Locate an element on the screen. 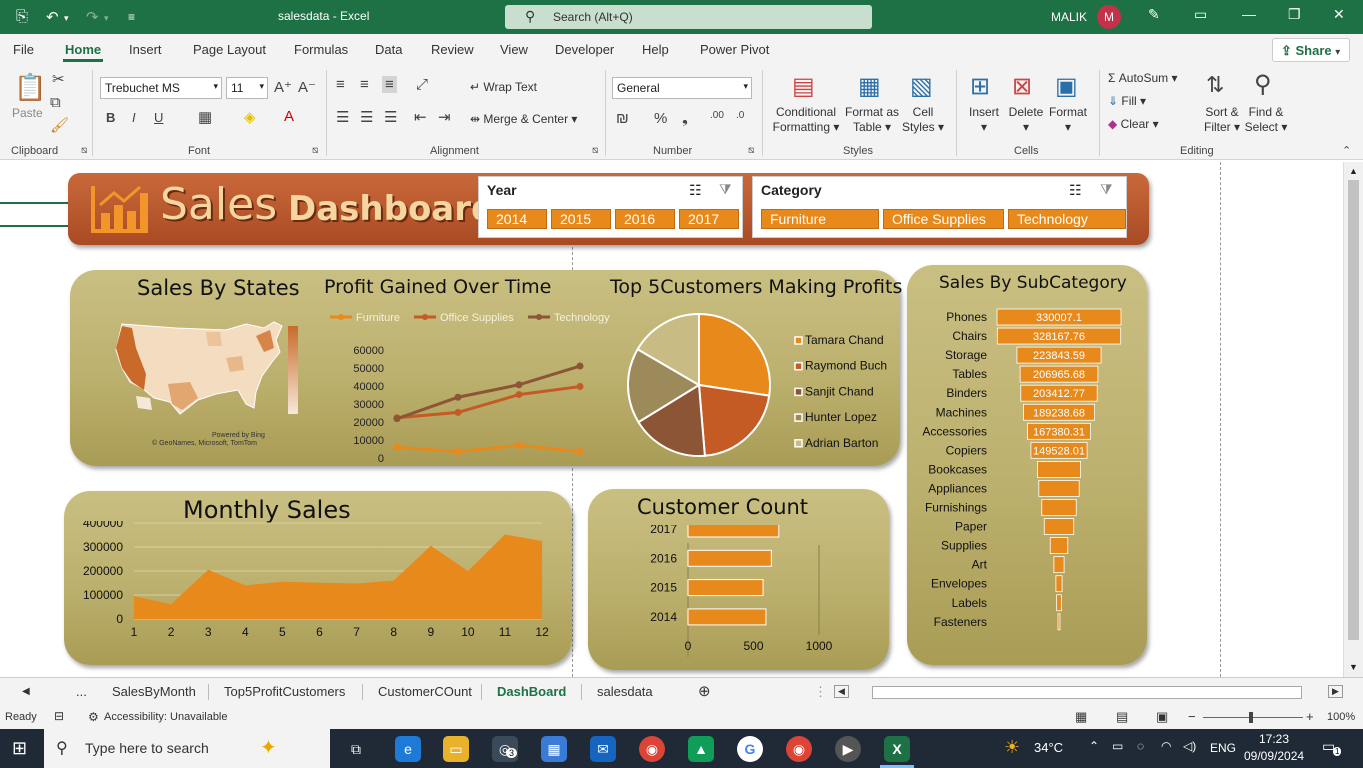 The image size is (1363, 768). selected-cell is located at coordinates (35, 214).